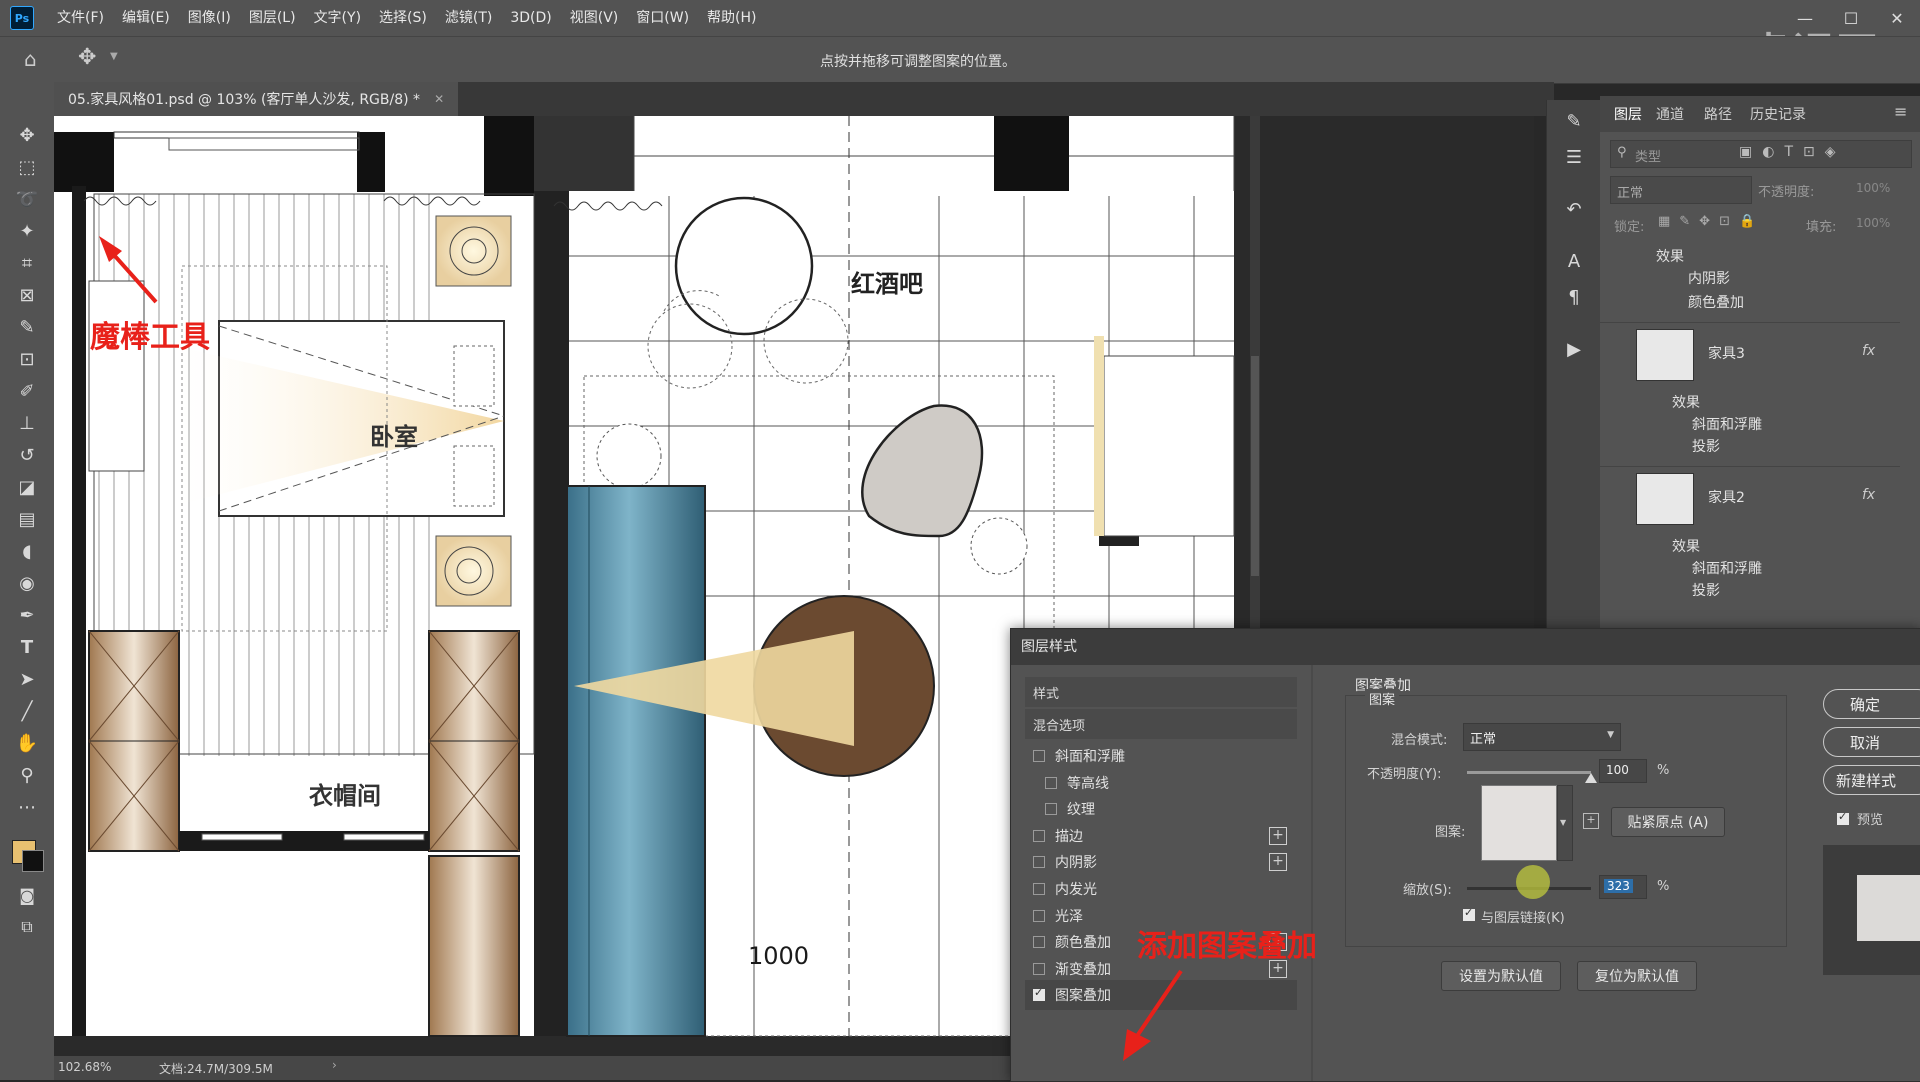  What do you see at coordinates (1161, 756) in the screenshot?
I see `style-item: 斜面和浮雕` at bounding box center [1161, 756].